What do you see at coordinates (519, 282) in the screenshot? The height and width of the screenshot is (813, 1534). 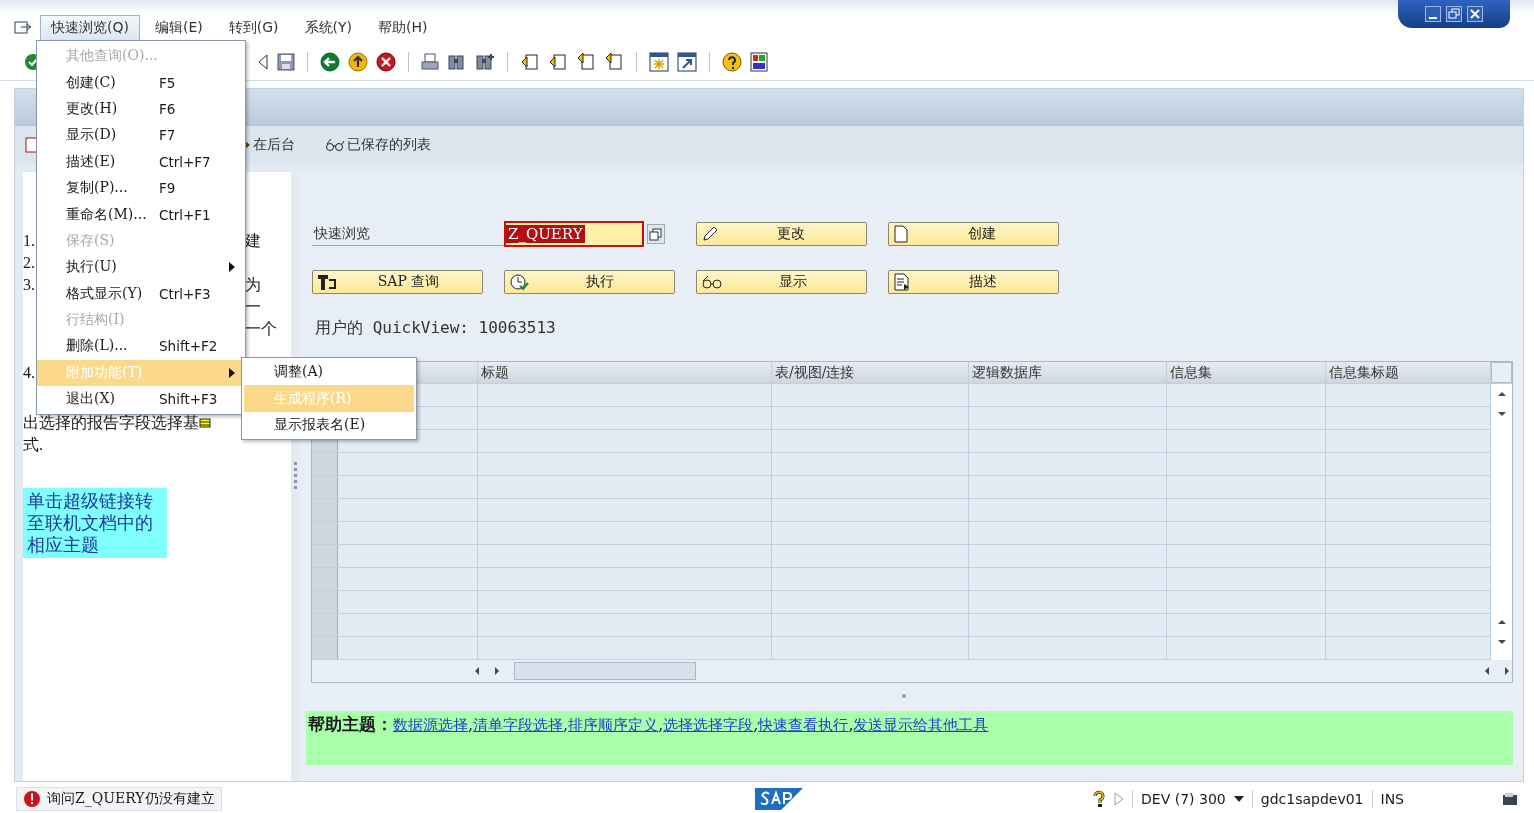 I see `clock-check-icon` at bounding box center [519, 282].